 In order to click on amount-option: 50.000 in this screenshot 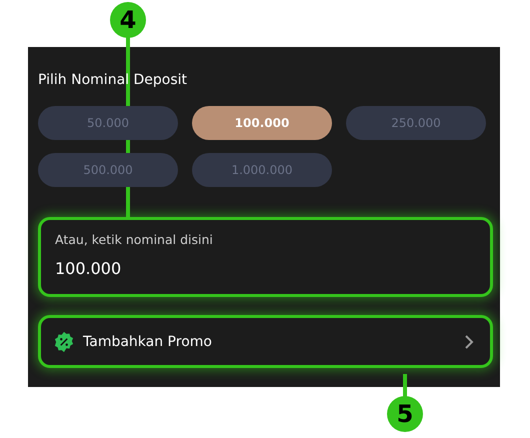, I will do `click(108, 123)`.